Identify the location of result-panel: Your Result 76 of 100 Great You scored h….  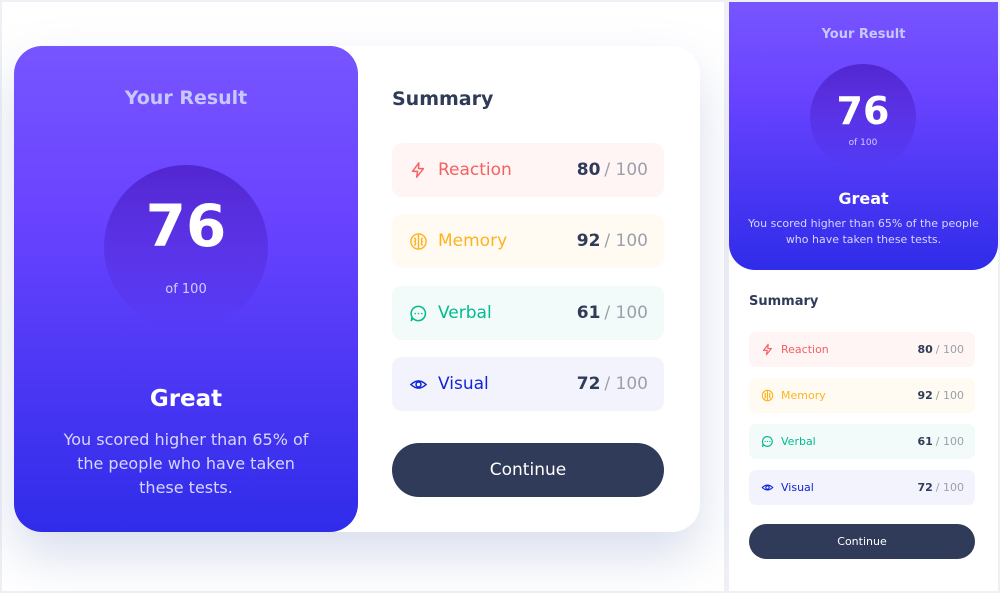
(863, 136).